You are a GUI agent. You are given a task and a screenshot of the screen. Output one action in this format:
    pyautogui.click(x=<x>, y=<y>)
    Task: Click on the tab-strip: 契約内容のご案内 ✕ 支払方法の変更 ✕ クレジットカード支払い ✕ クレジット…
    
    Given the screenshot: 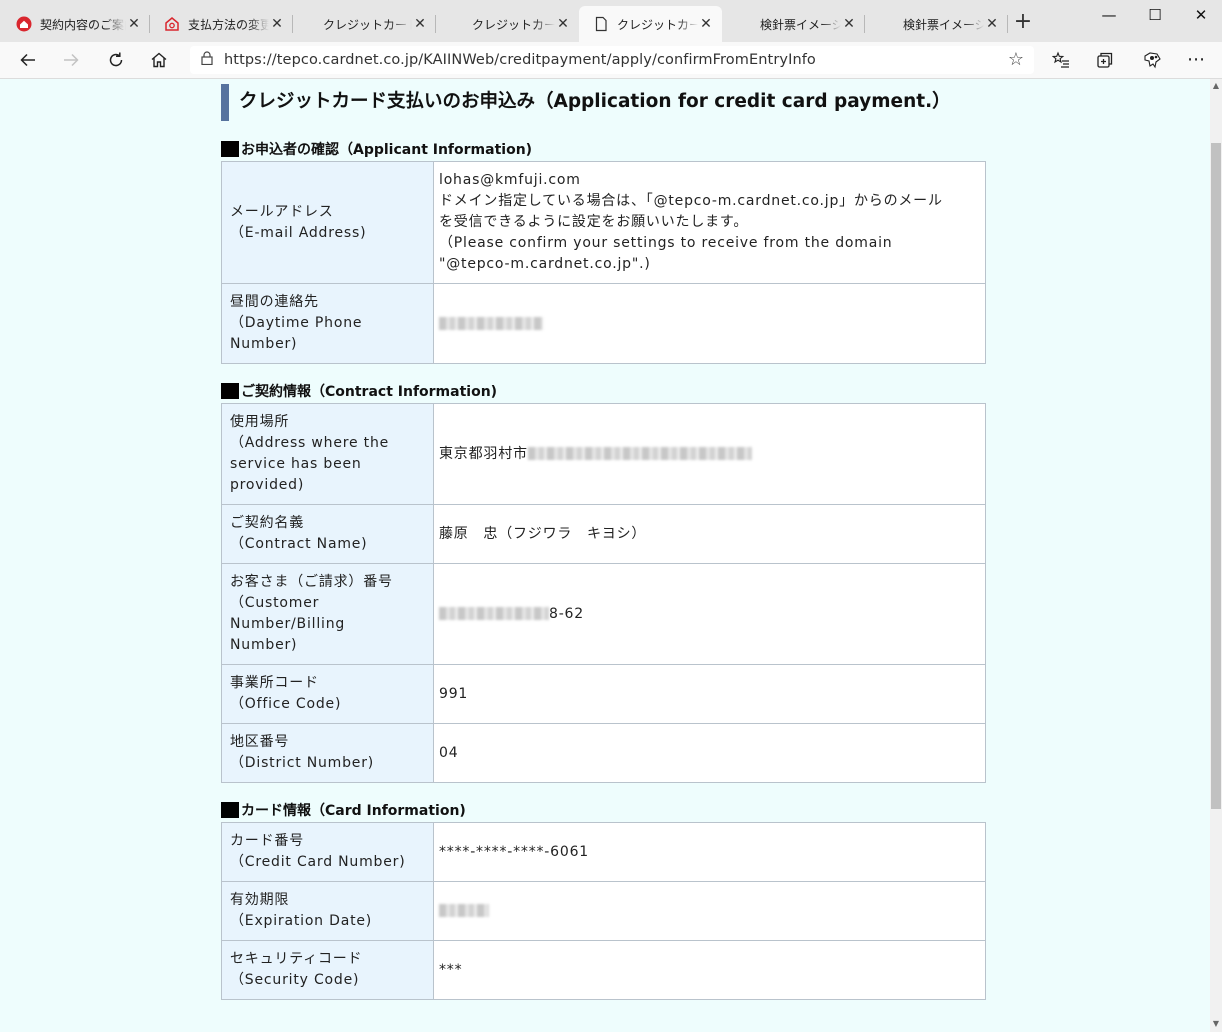 What is the action you would take?
    pyautogui.click(x=611, y=21)
    